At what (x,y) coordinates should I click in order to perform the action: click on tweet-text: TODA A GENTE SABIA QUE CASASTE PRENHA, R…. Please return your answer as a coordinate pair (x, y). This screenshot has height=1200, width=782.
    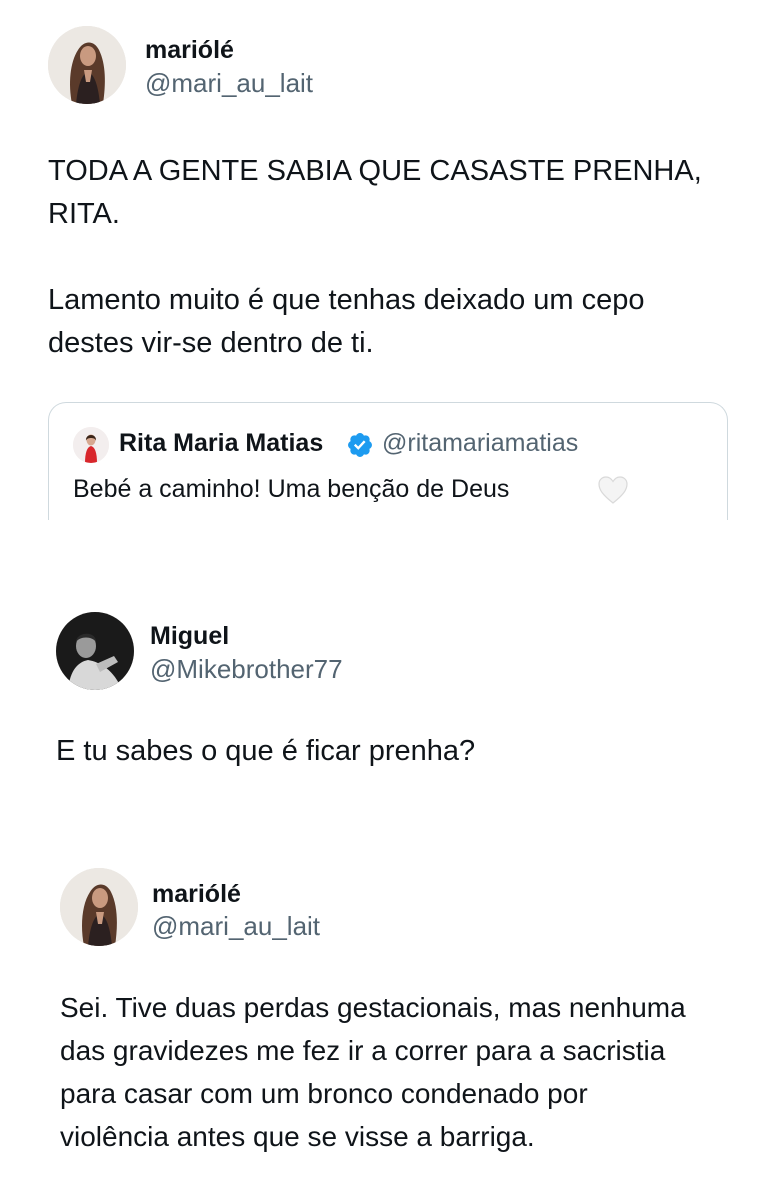
    Looking at the image, I should click on (375, 257).